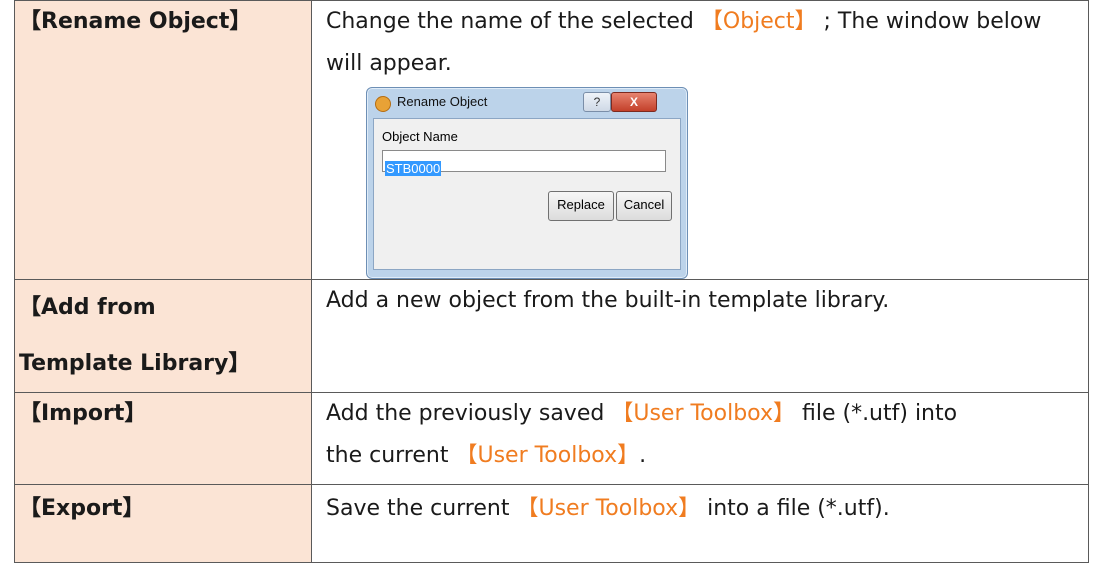 Image resolution: width=1105 pixels, height=563 pixels. I want to click on object-name-label: Object Name, so click(420, 136).